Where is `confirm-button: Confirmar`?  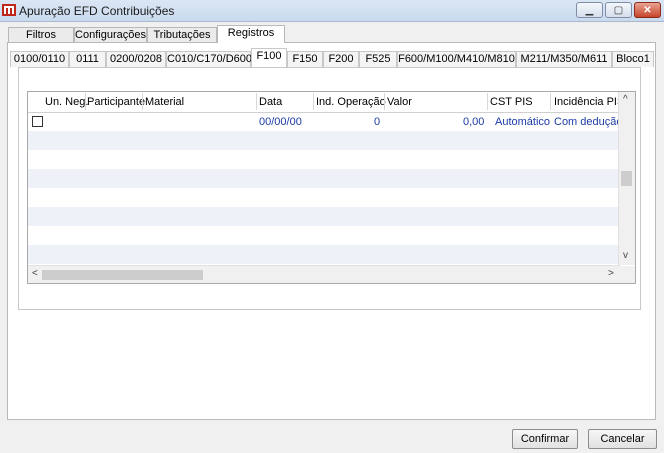
confirm-button: Confirmar is located at coordinates (545, 439).